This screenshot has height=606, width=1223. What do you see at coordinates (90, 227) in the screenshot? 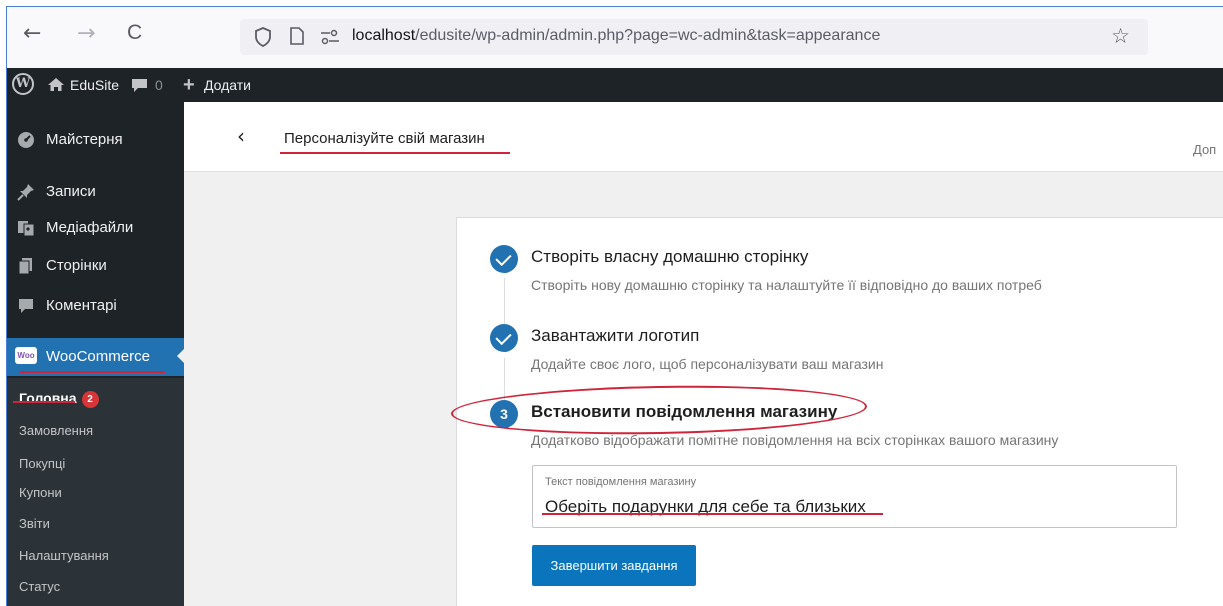
I see `sidebar-item-label: Медіафайли` at bounding box center [90, 227].